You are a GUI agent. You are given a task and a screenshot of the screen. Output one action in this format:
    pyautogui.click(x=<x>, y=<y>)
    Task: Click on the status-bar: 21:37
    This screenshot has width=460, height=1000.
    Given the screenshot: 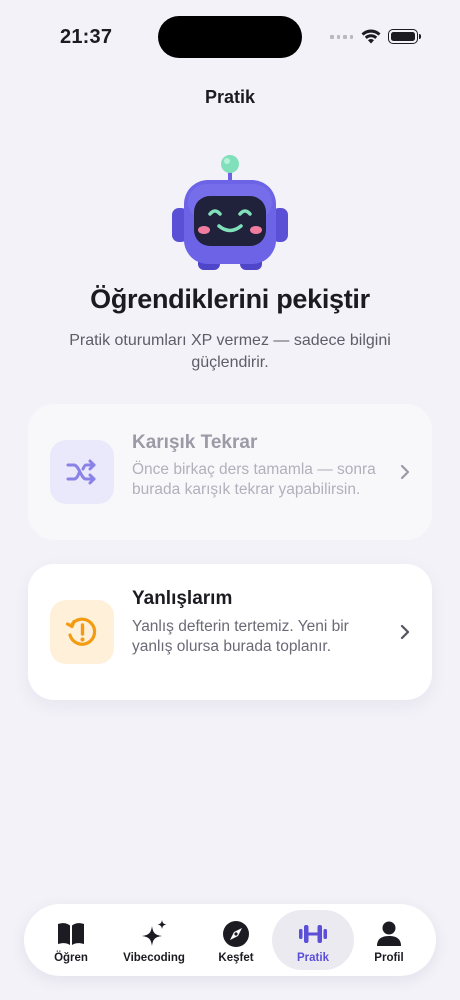 What is the action you would take?
    pyautogui.click(x=230, y=37)
    